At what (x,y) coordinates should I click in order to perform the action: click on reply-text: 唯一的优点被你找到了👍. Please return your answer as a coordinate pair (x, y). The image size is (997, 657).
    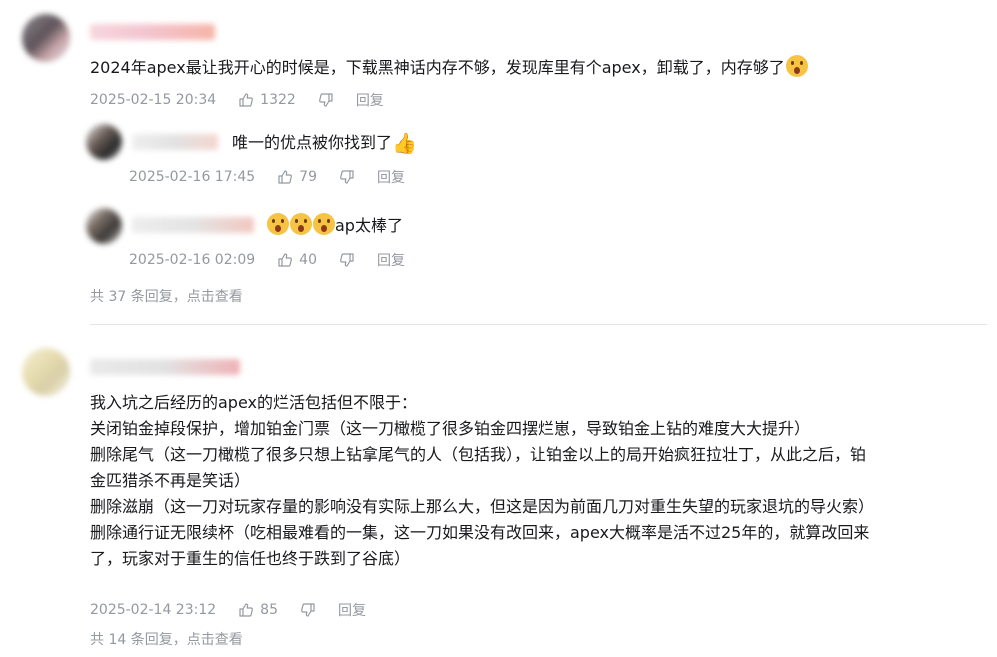
    Looking at the image, I should click on (324, 143).